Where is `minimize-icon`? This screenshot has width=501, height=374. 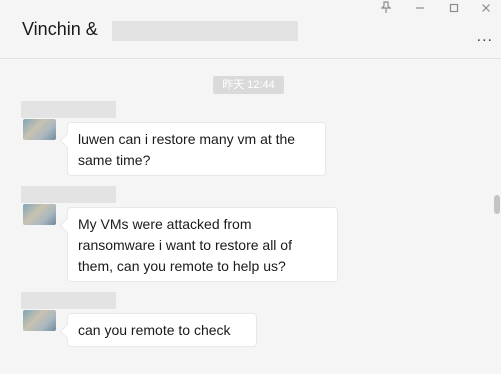 minimize-icon is located at coordinates (420, 9).